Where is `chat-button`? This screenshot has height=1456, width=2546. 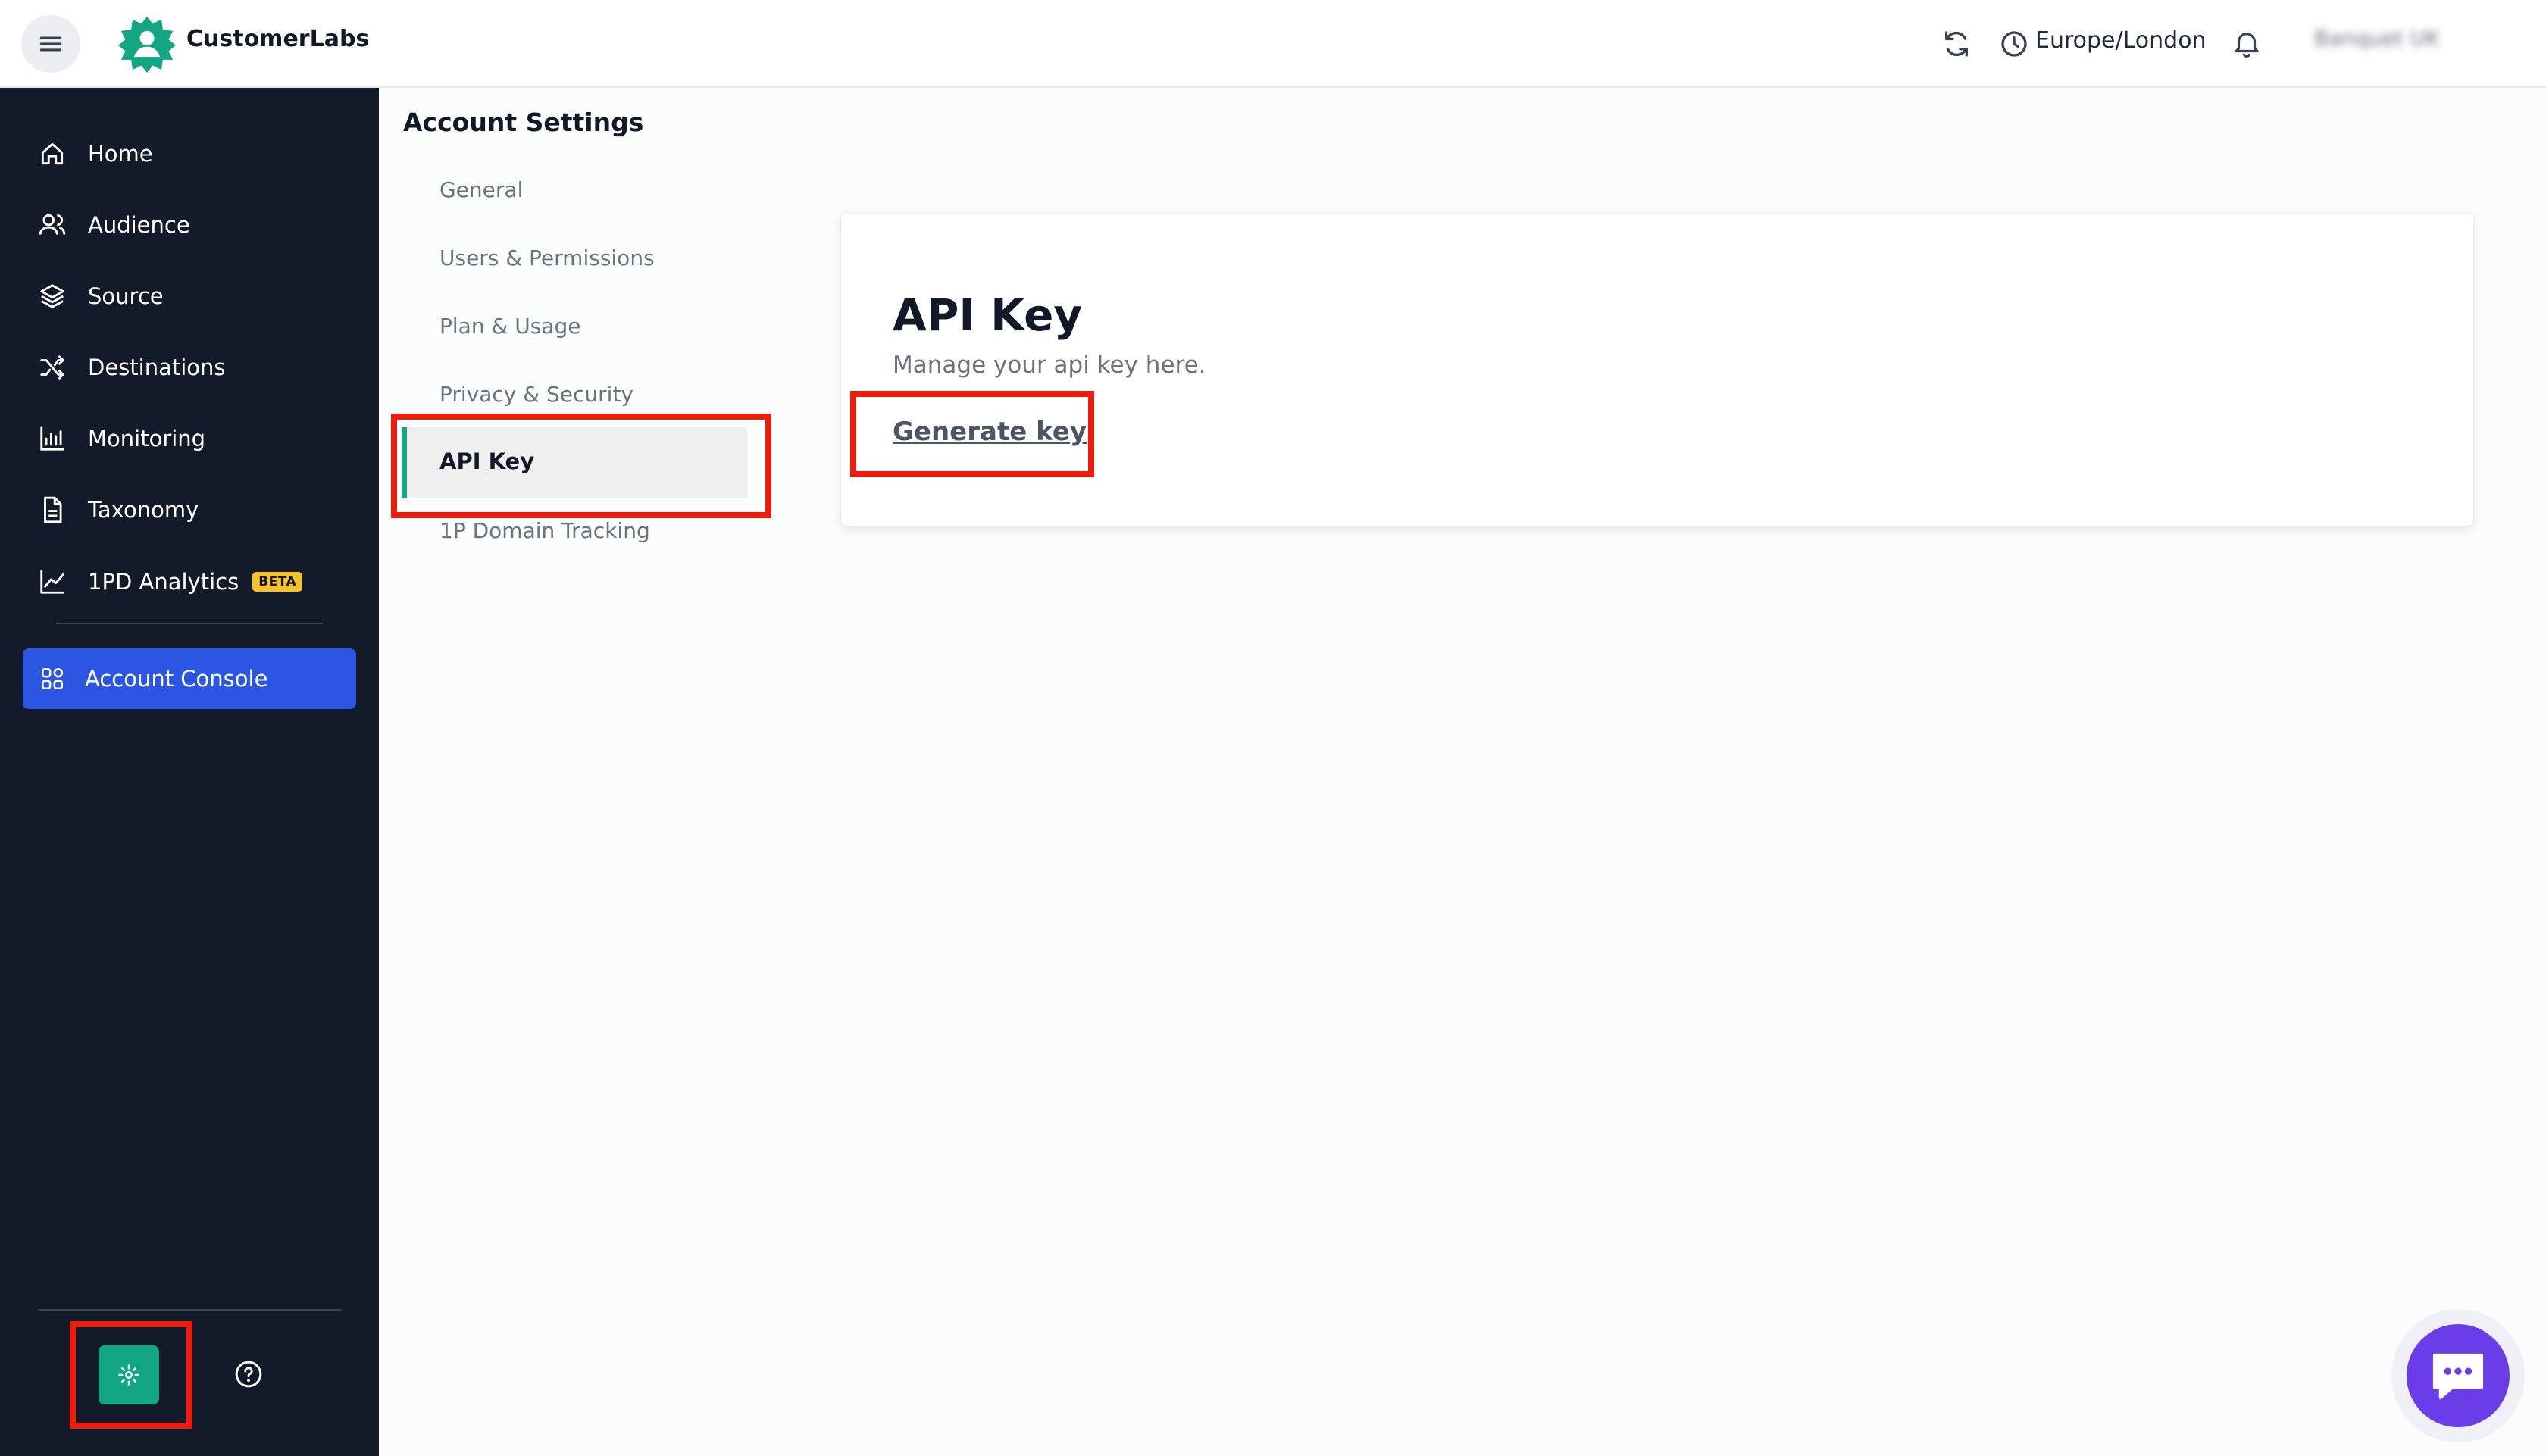
chat-button is located at coordinates (2458, 1375).